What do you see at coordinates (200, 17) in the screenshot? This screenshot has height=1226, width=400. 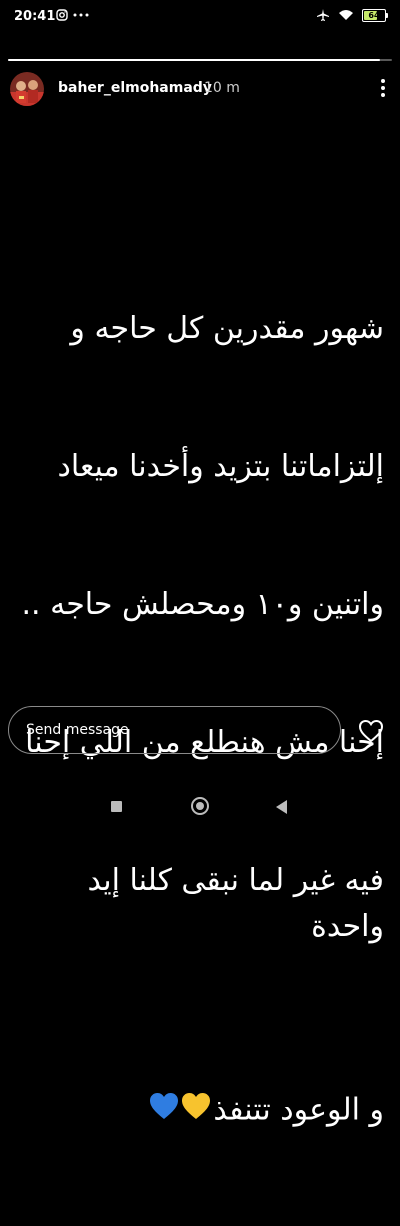 I see `status-bar: 20:41 64` at bounding box center [200, 17].